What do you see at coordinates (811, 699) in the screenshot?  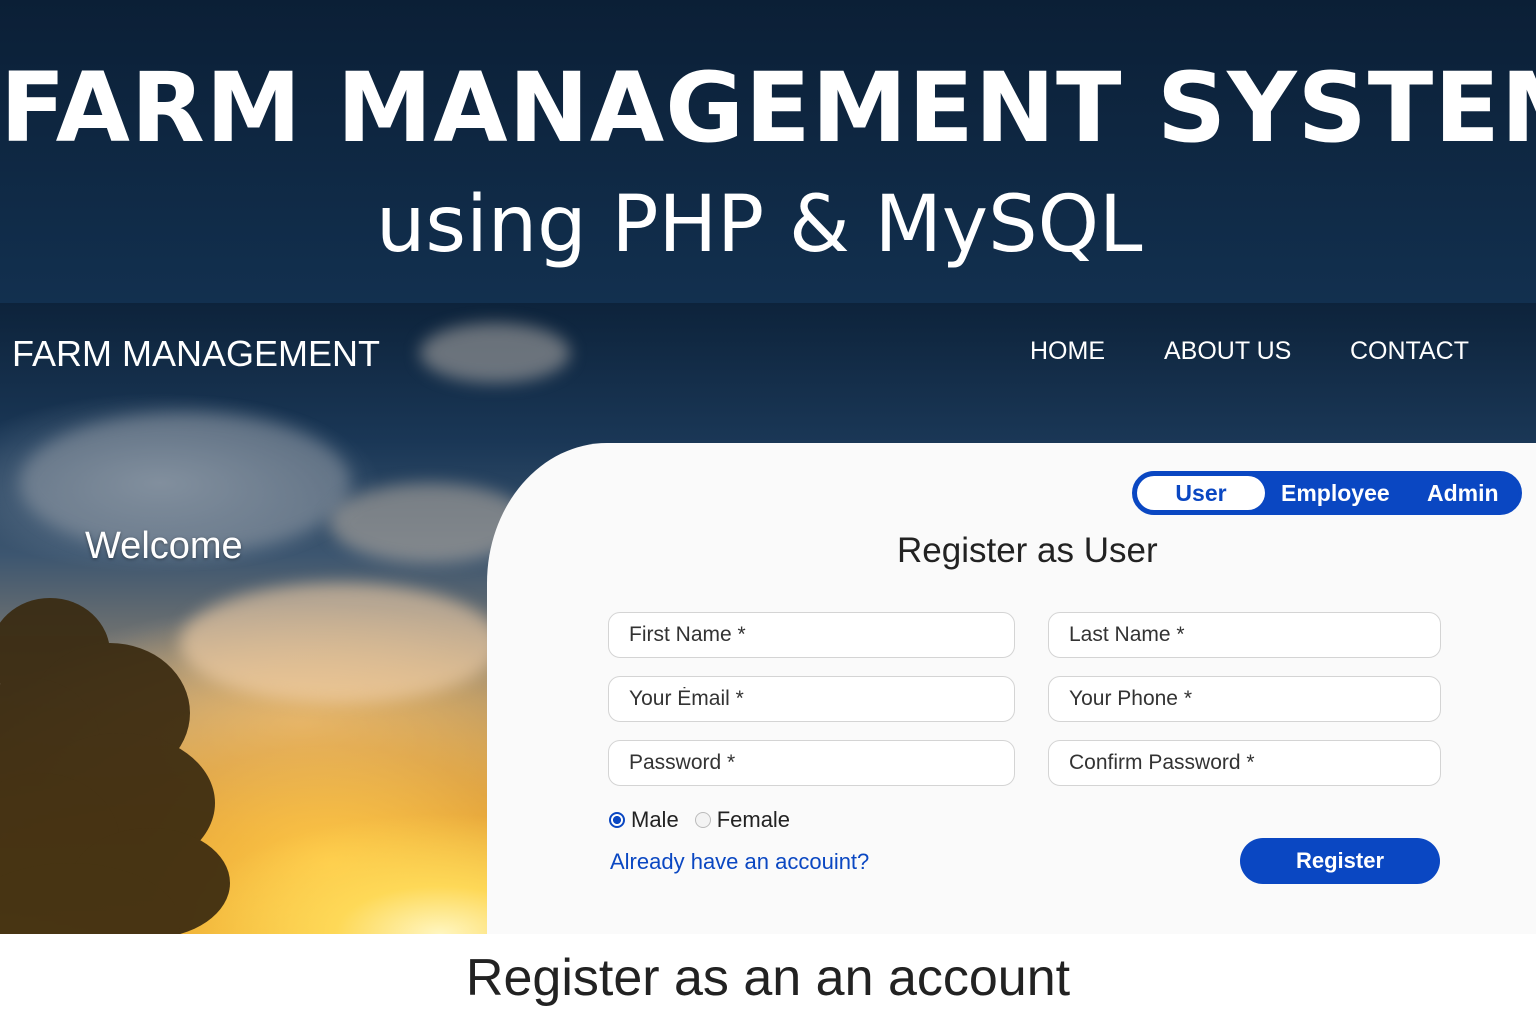 I see `email-input` at bounding box center [811, 699].